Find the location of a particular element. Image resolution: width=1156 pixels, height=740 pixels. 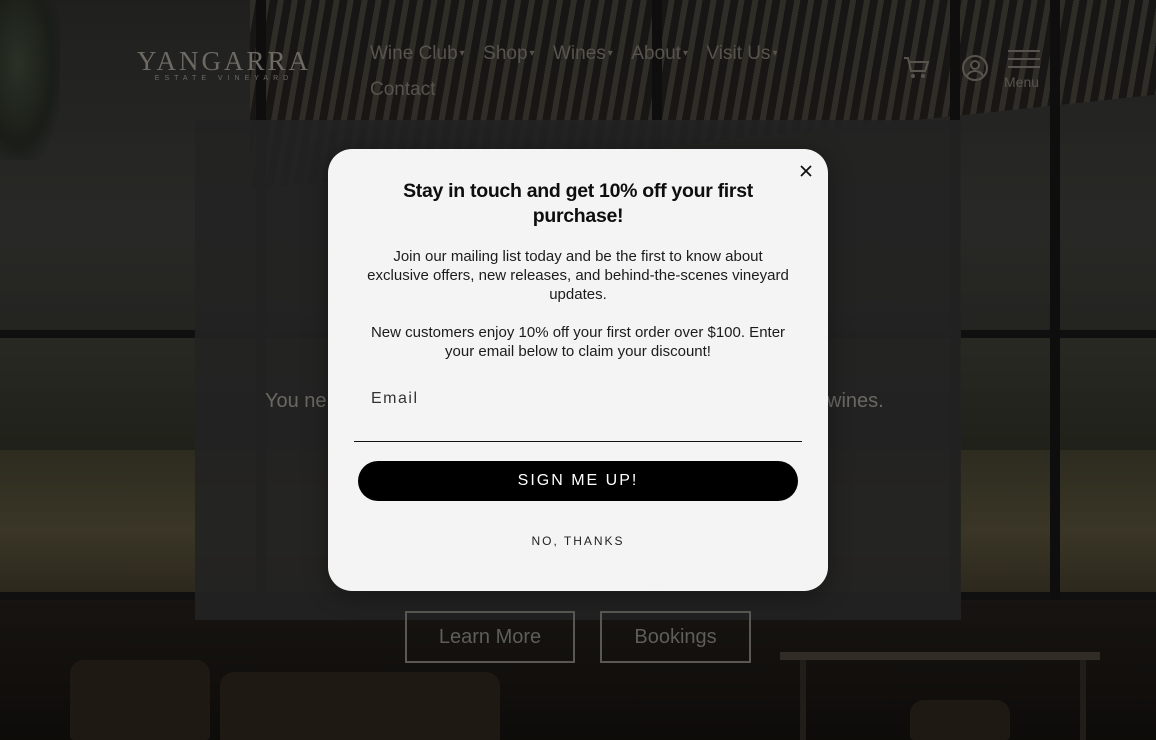

email-field-wrapper is located at coordinates (578, 407).